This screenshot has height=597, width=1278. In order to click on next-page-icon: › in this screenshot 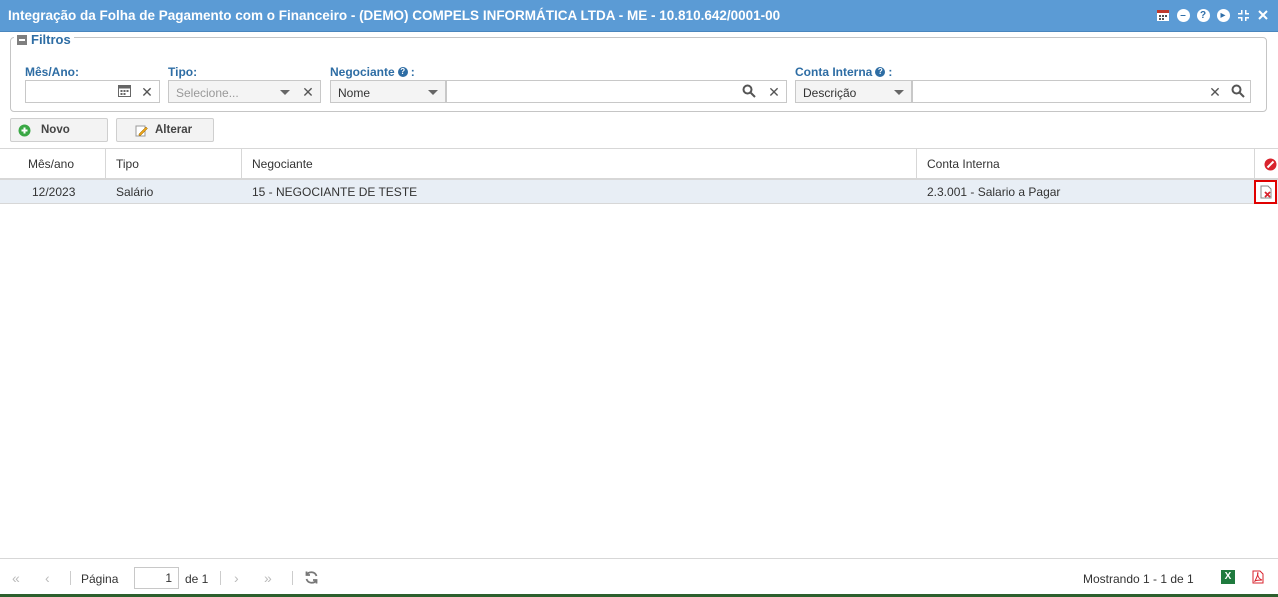, I will do `click(236, 578)`.